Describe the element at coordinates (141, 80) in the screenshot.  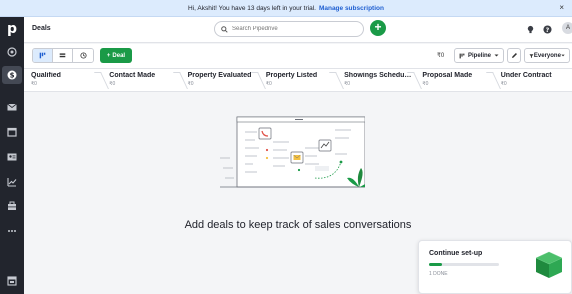
I see `stage-contact-made: Contact Made ₹0` at that location.